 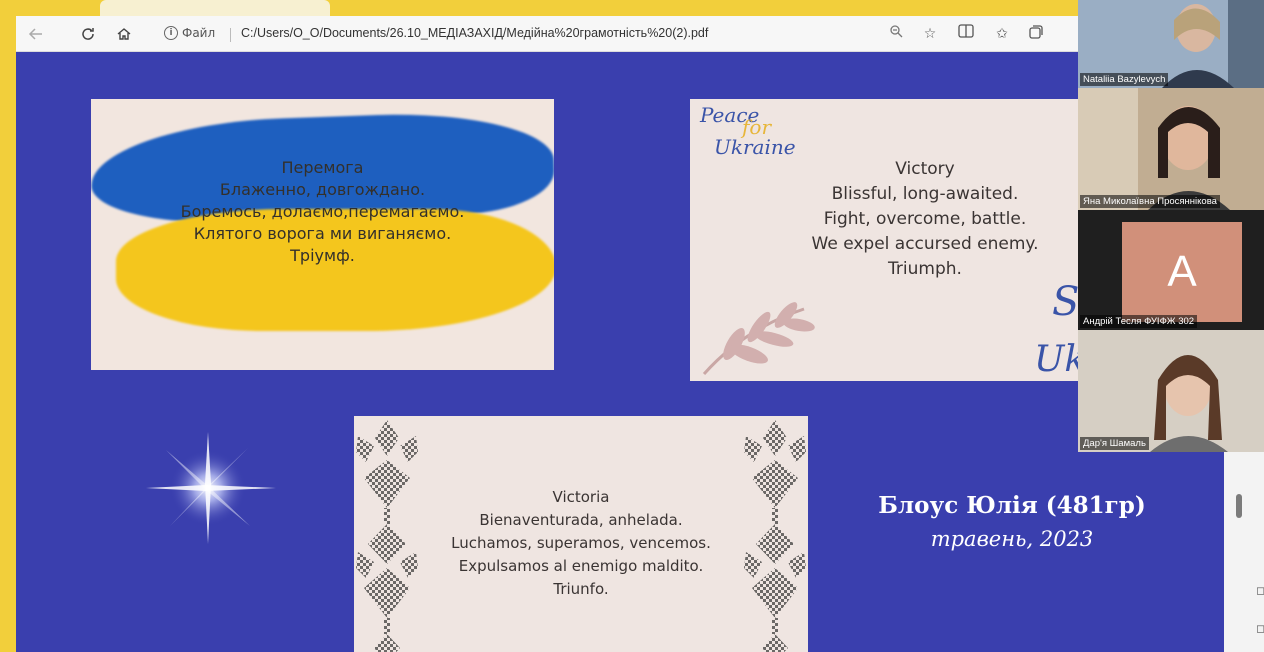 I want to click on corner-script-top: S, so click(x=1066, y=302).